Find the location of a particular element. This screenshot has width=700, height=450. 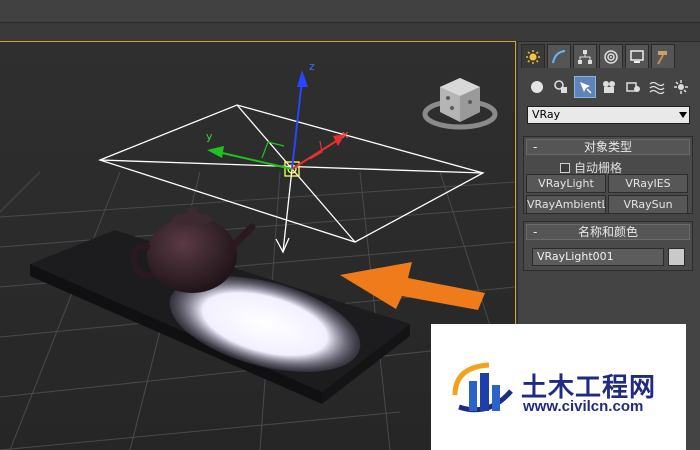

camera-icon is located at coordinates (609, 87).